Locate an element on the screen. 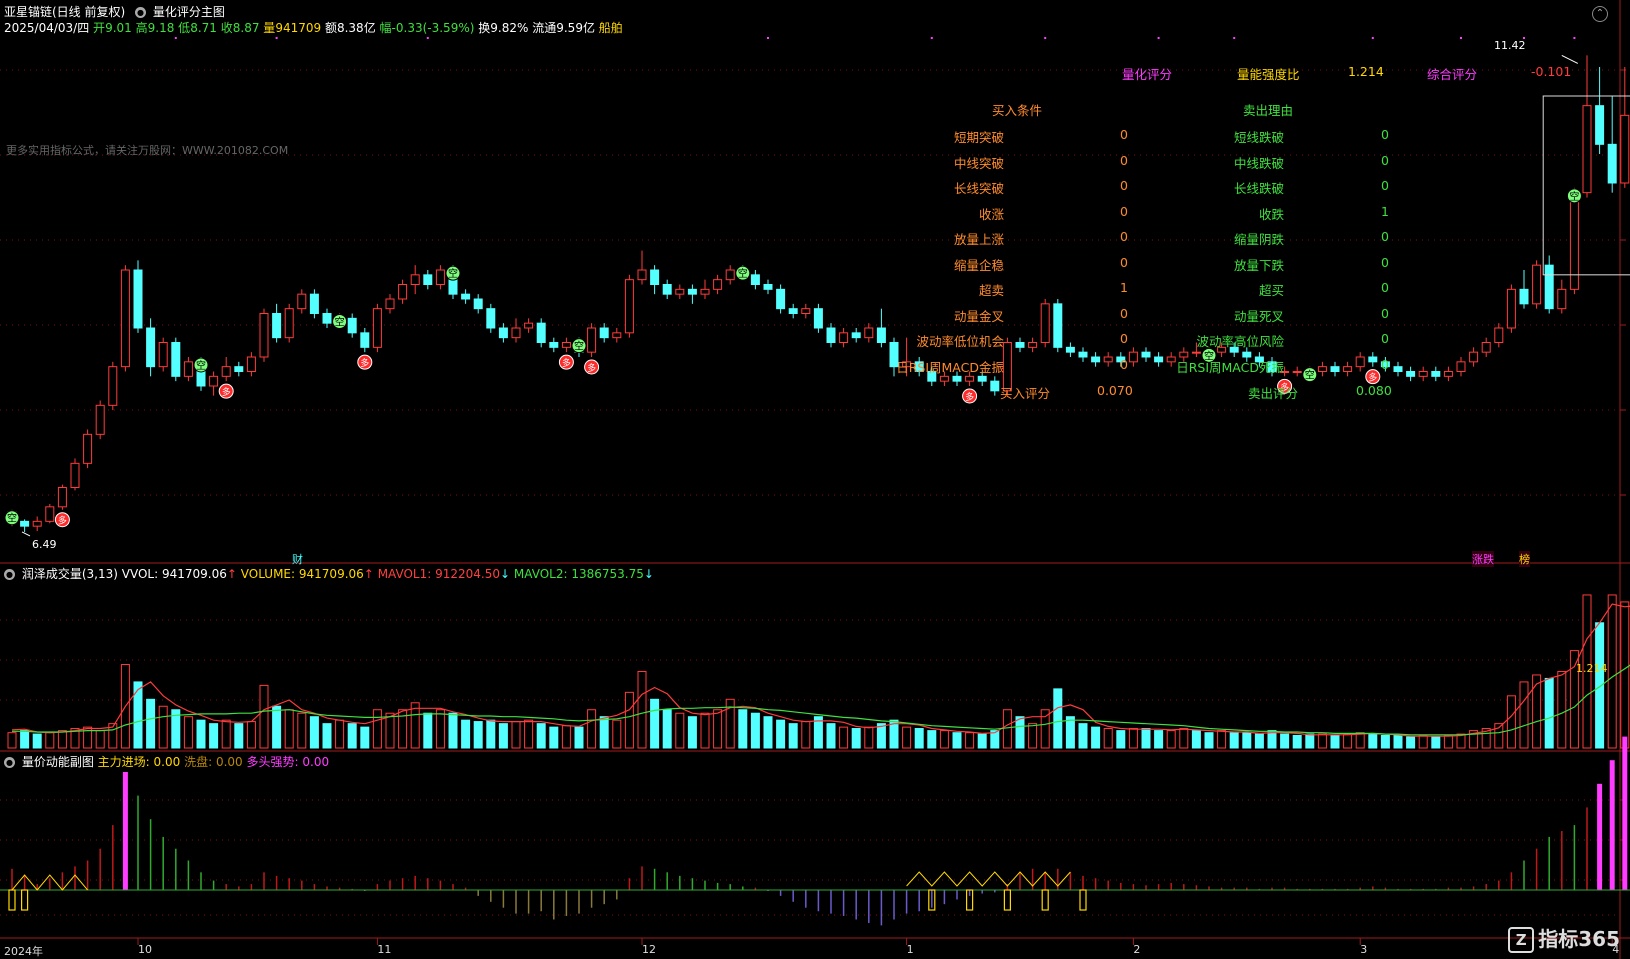 The image size is (1630, 959). bull-strength-value: 0.00 is located at coordinates (316, 762).